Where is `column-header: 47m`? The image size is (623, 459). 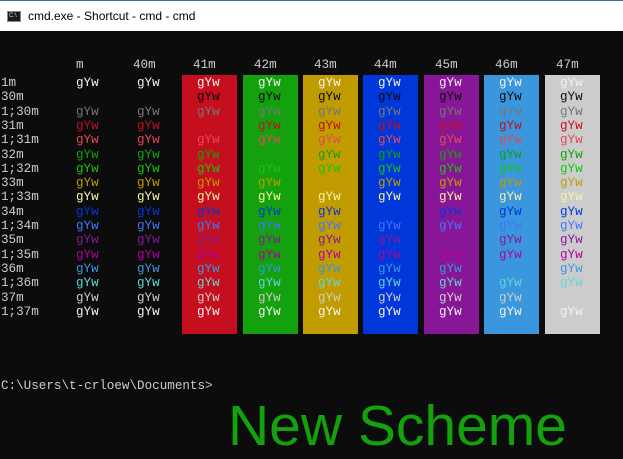
column-header: 47m is located at coordinates (567, 65).